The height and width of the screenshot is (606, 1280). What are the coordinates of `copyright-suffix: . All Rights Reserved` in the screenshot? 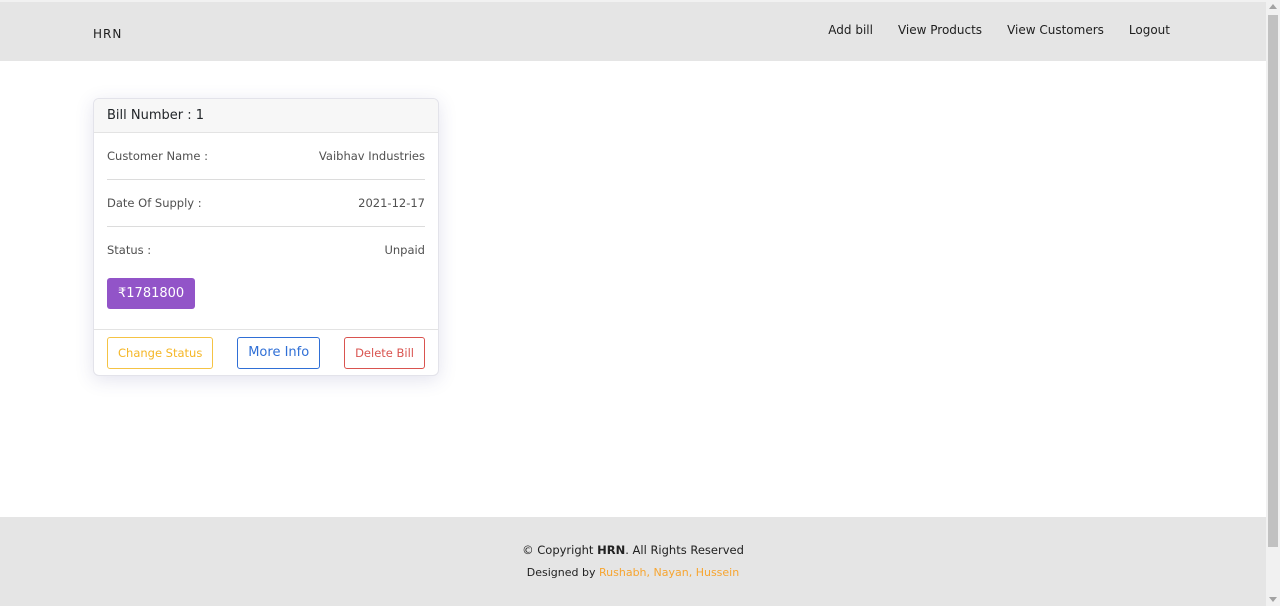 It's located at (684, 550).